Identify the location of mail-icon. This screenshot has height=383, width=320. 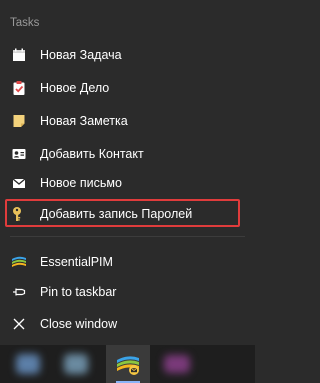
(19, 183).